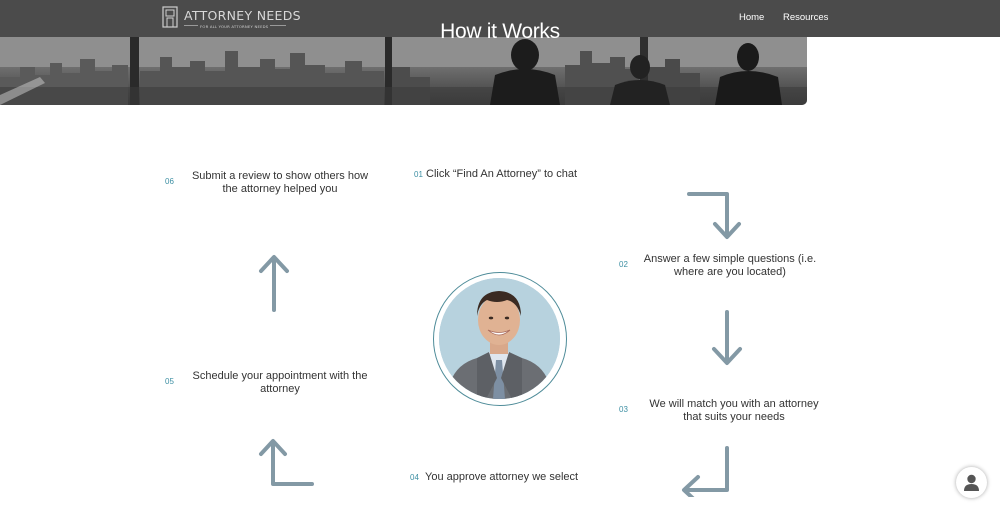 This screenshot has width=1000, height=509. What do you see at coordinates (623, 264) in the screenshot?
I see `step-2-number: 02` at bounding box center [623, 264].